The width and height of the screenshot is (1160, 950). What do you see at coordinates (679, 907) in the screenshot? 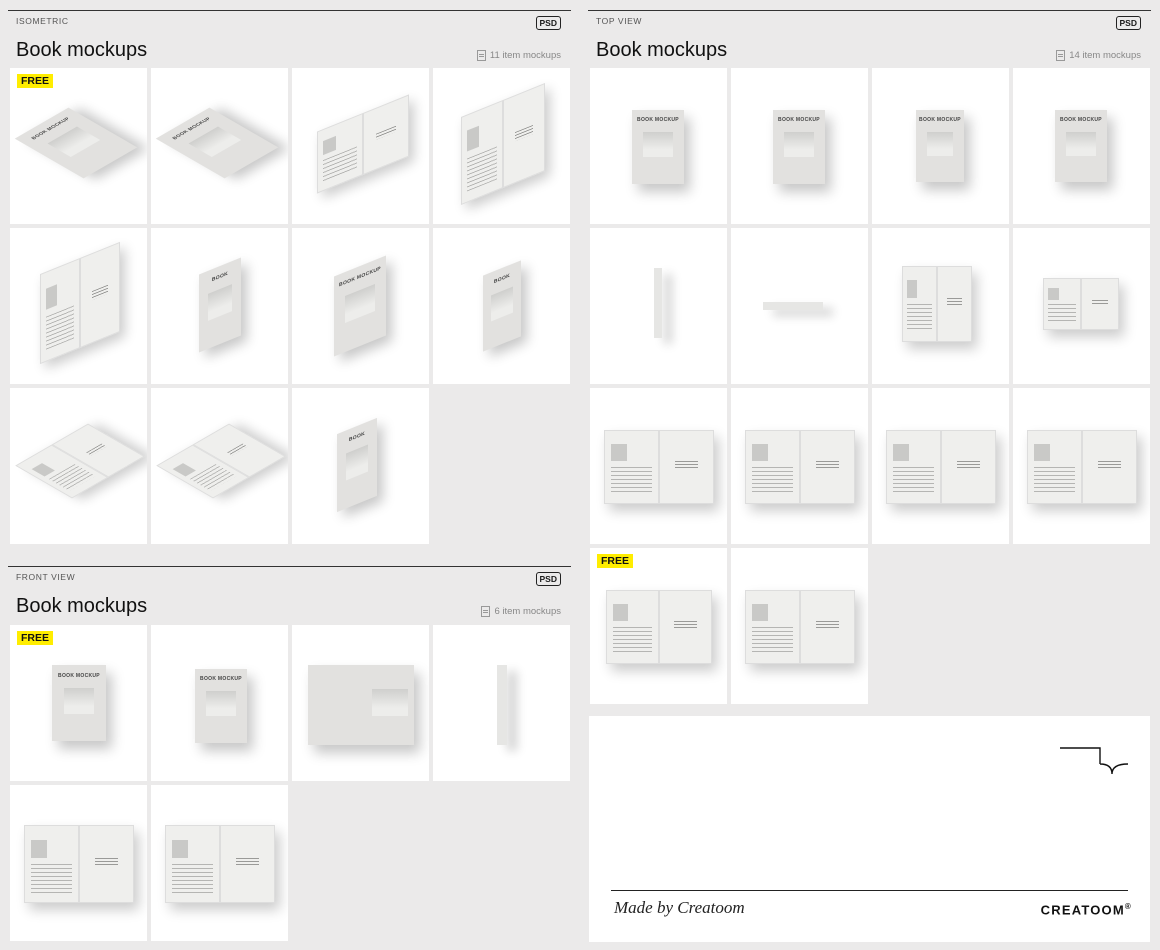
I see `made-by-text: Made by Creatoom` at bounding box center [679, 907].